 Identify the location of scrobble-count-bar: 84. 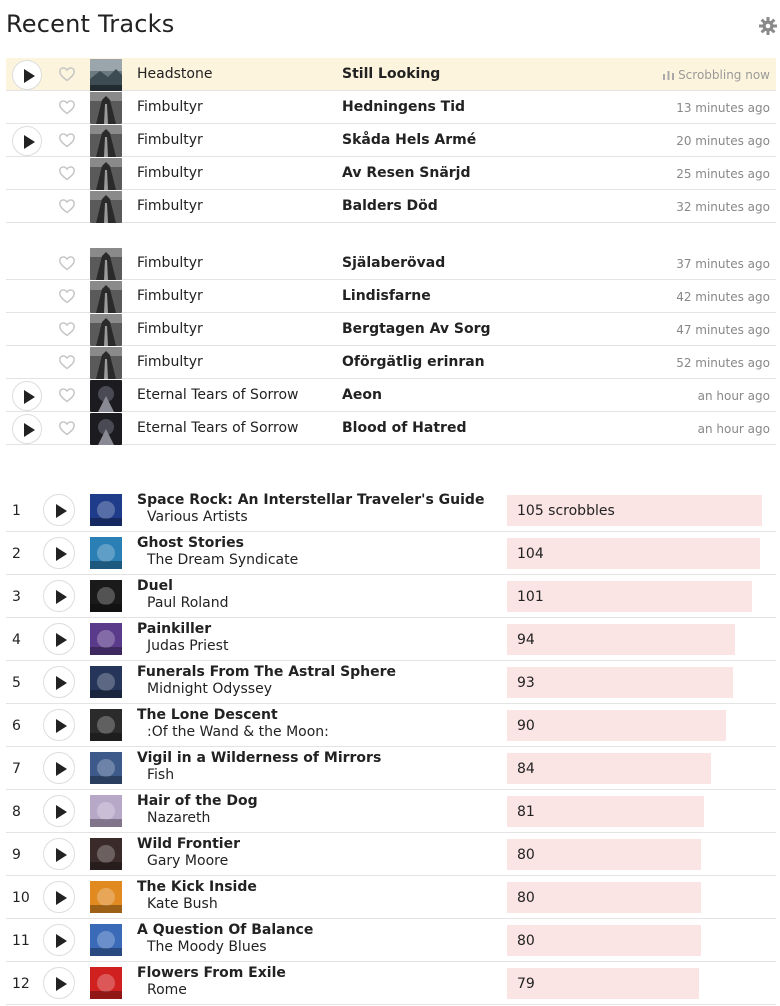
(609, 768).